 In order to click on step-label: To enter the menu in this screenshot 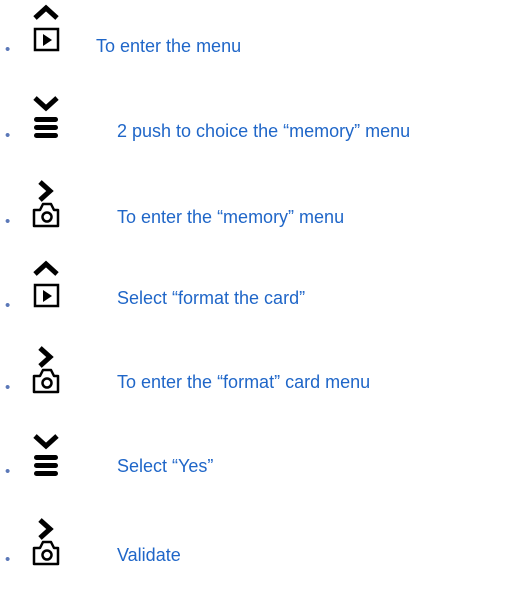, I will do `click(169, 46)`.